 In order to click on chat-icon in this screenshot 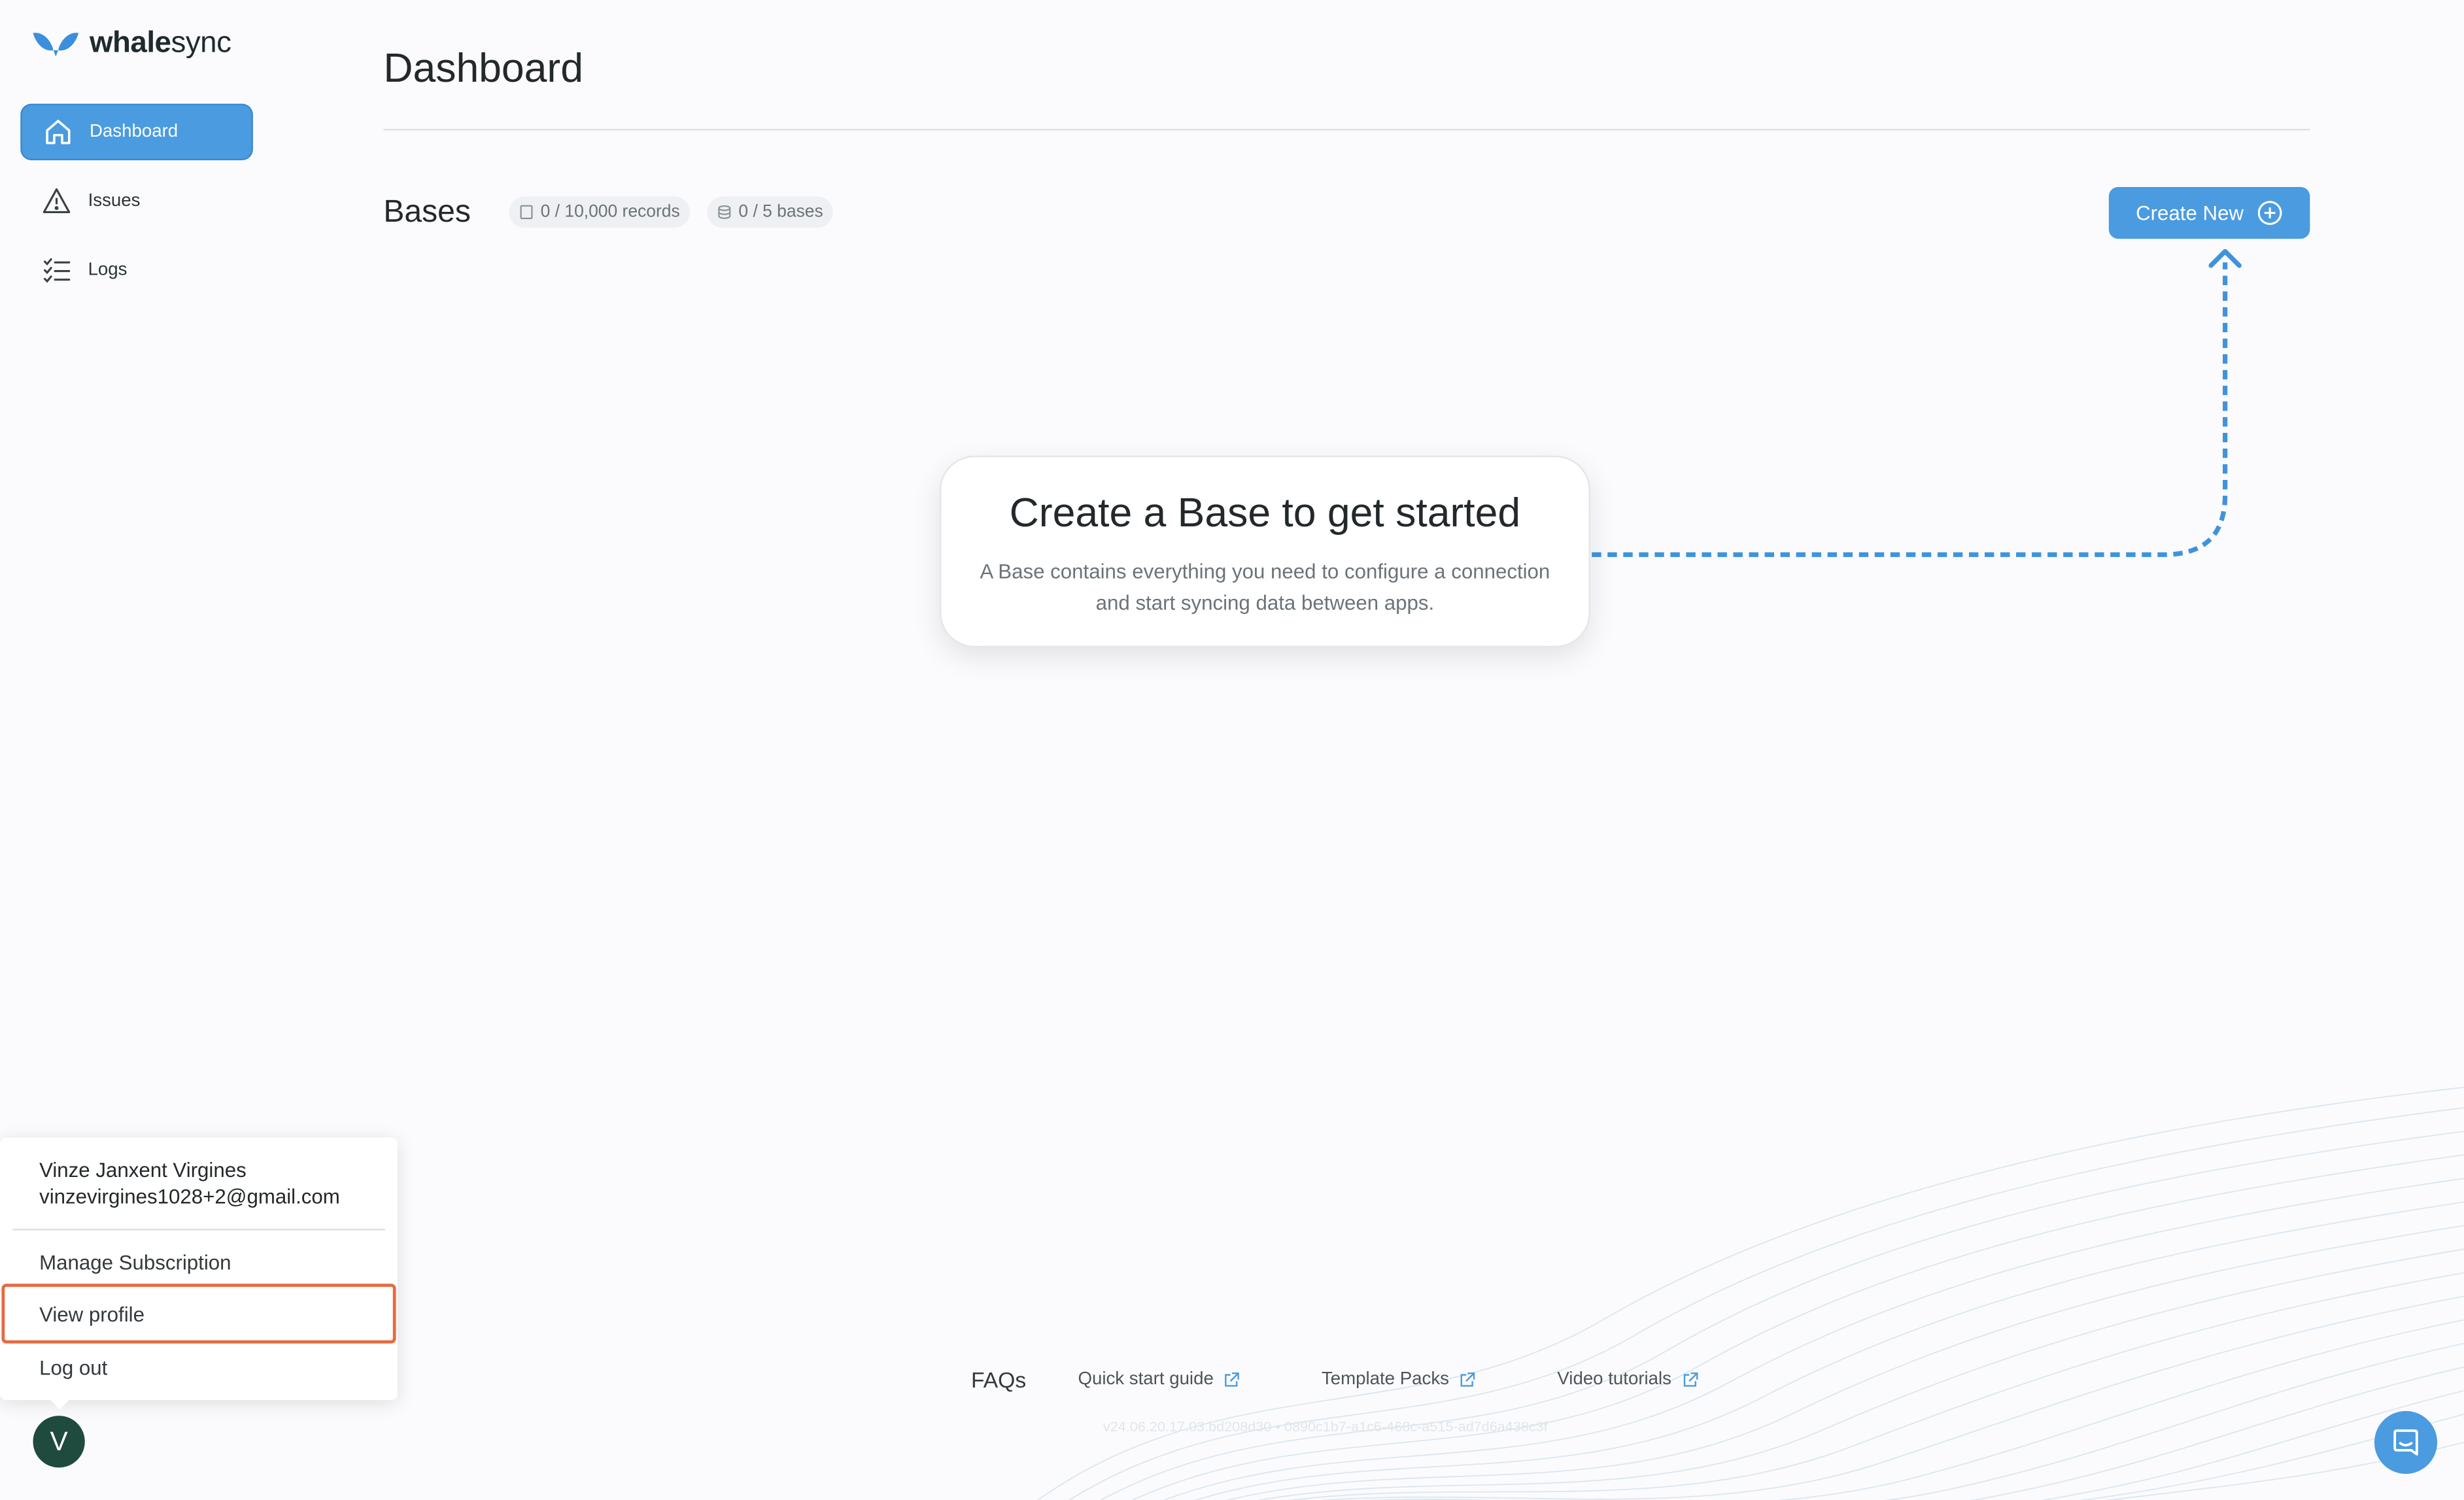, I will do `click(2405, 1442)`.